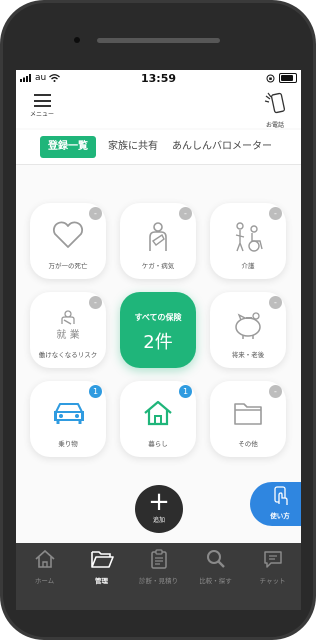 The height and width of the screenshot is (640, 320). Describe the element at coordinates (274, 125) in the screenshot. I see `phone-label: お電話` at that location.